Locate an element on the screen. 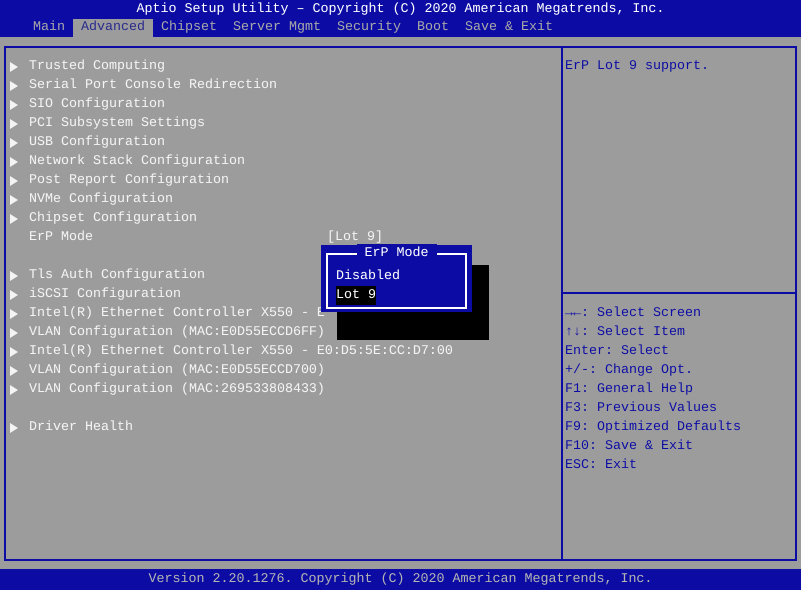  menu-item: Serial Port Console Redirection is located at coordinates (153, 85).